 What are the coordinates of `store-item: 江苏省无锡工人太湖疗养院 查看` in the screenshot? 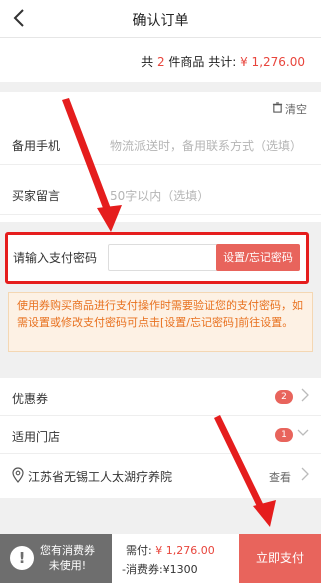 It's located at (160, 476).